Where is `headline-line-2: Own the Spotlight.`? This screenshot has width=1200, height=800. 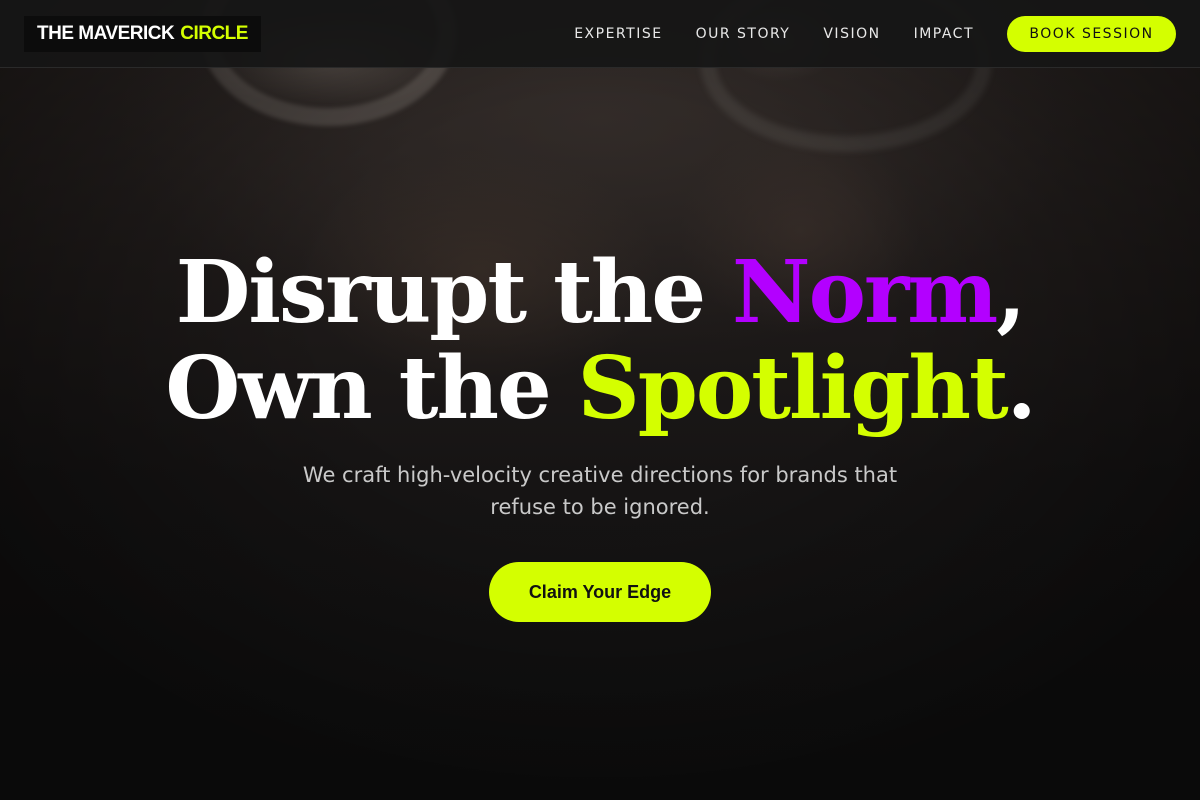 headline-line-2: Own the Spotlight. is located at coordinates (601, 388).